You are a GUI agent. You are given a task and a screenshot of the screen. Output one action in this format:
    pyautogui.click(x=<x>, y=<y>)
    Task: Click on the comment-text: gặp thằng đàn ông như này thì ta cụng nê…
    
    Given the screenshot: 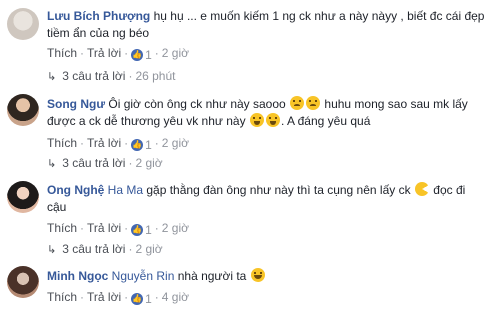 What is the action you would take?
    pyautogui.click(x=278, y=190)
    